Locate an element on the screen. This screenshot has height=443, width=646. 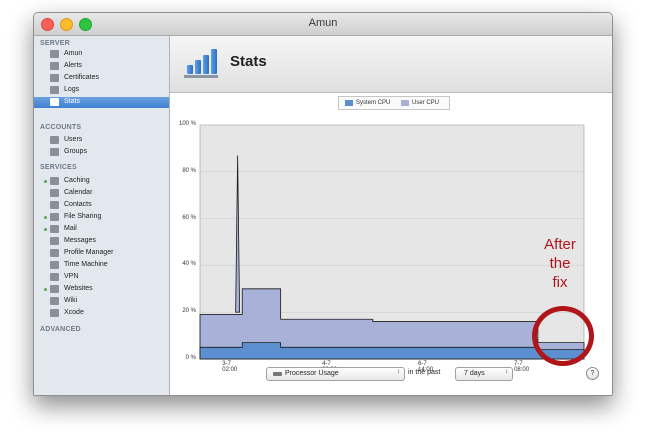
certificate-icon is located at coordinates (54, 78).